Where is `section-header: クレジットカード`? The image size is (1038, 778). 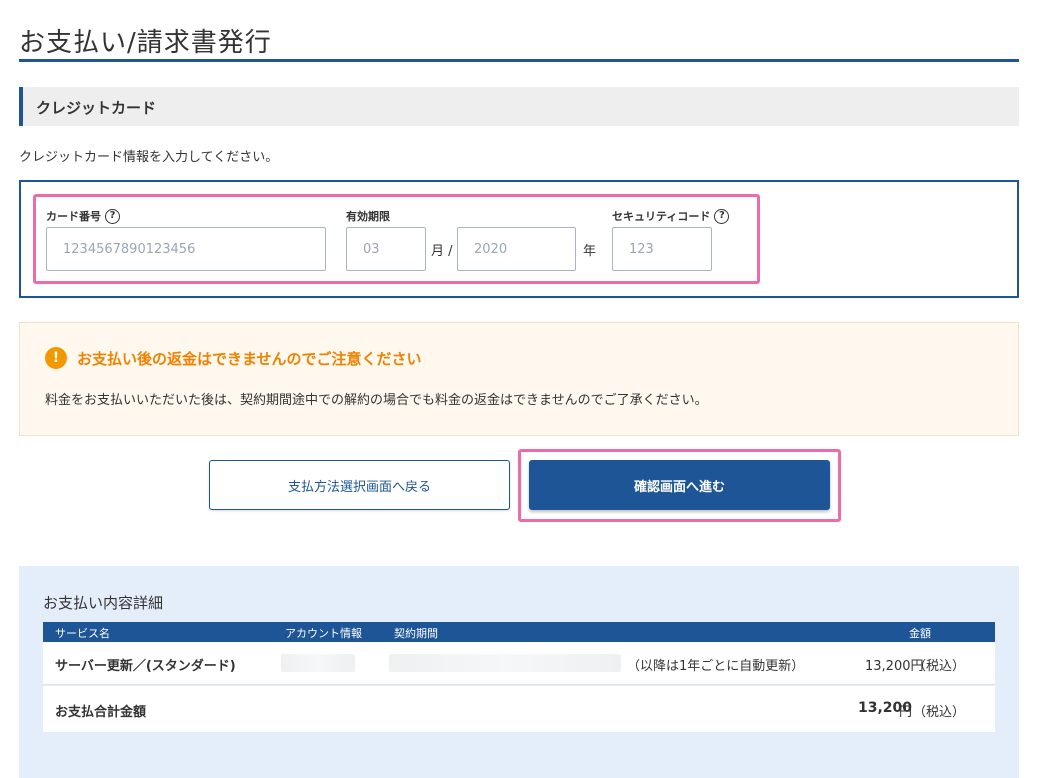
section-header: クレジットカード is located at coordinates (519, 106).